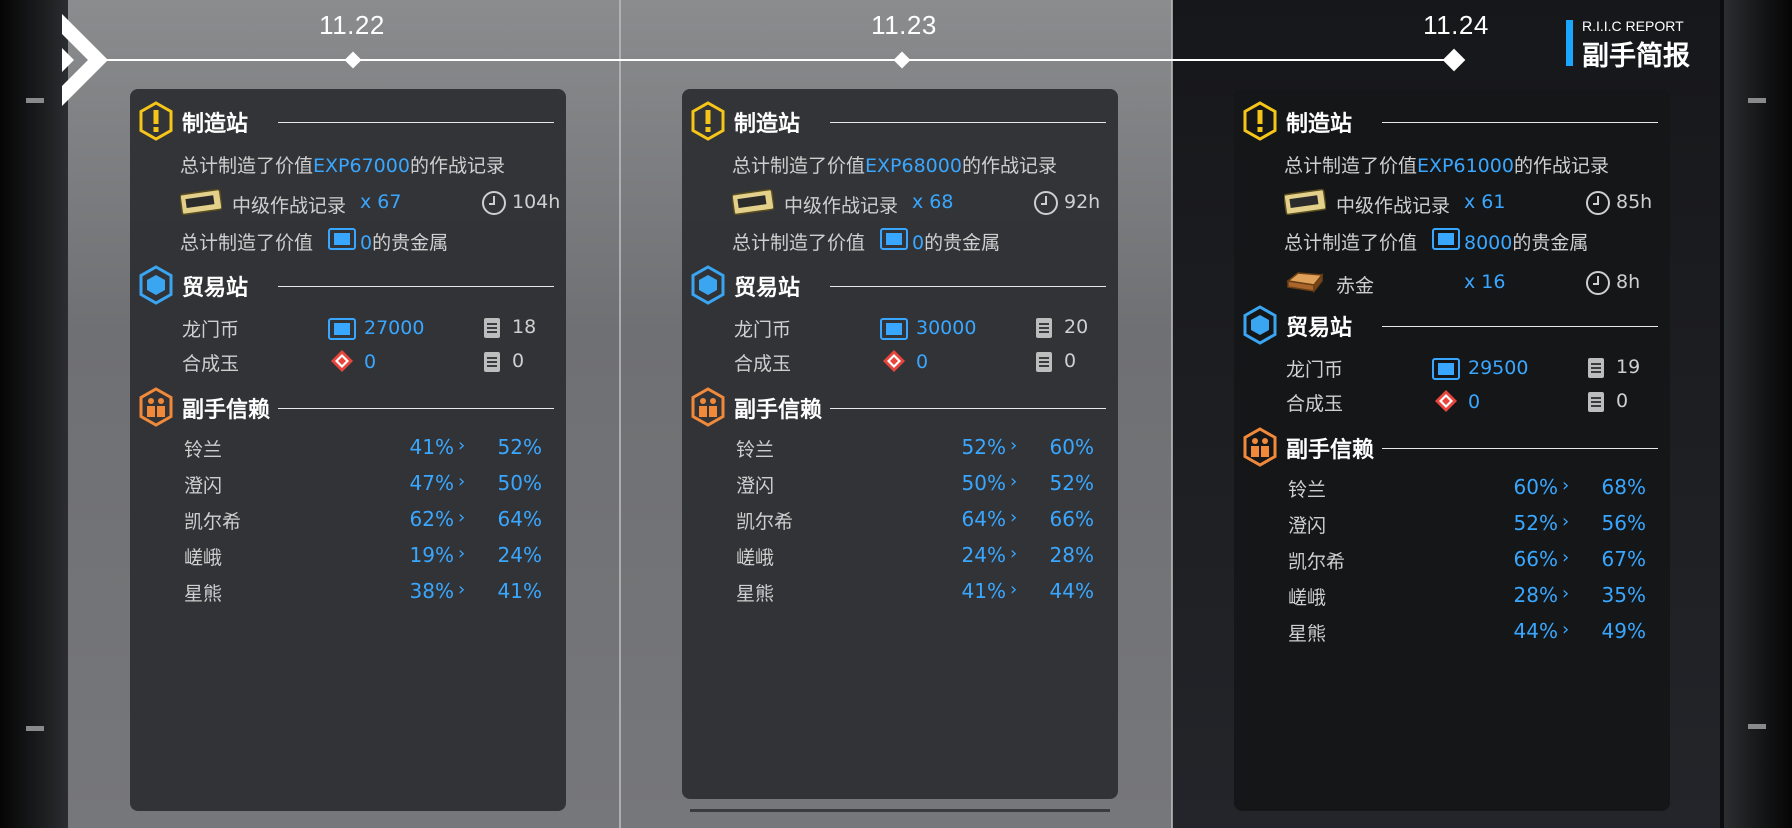 Image resolution: width=1792 pixels, height=828 pixels. Describe the element at coordinates (799, 243) in the screenshot. I see `factory-gold-summary: 总计制造了价值` at that location.